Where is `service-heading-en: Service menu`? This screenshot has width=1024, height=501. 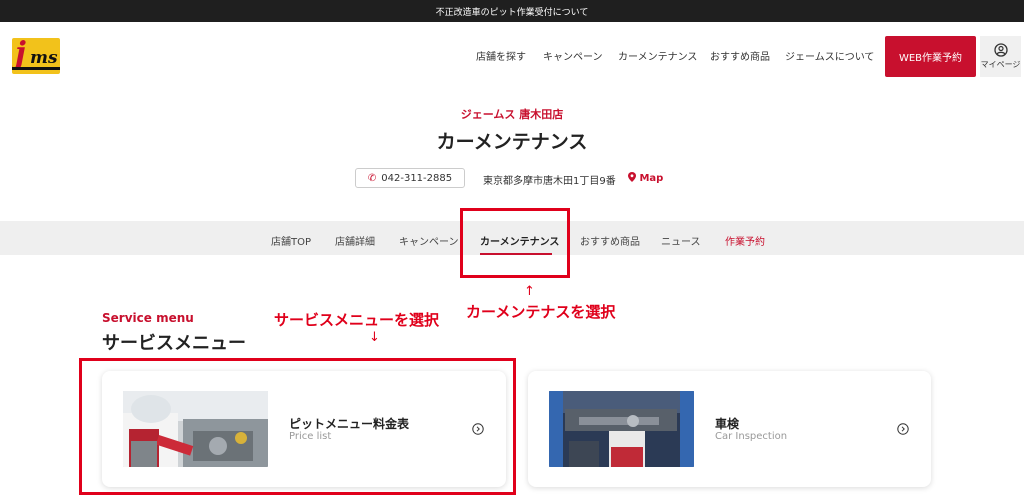 service-heading-en: Service menu is located at coordinates (148, 318).